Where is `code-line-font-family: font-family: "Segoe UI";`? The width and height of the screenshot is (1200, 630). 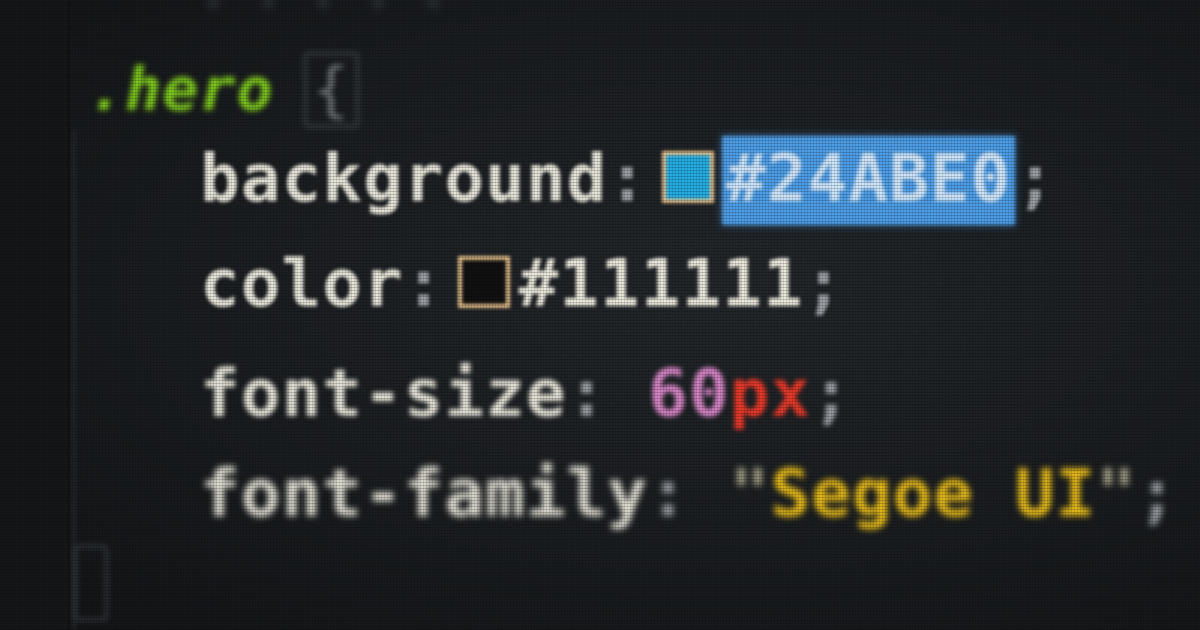
code-line-font-family: font-family: "Segoe UI"; is located at coordinates (689, 493).